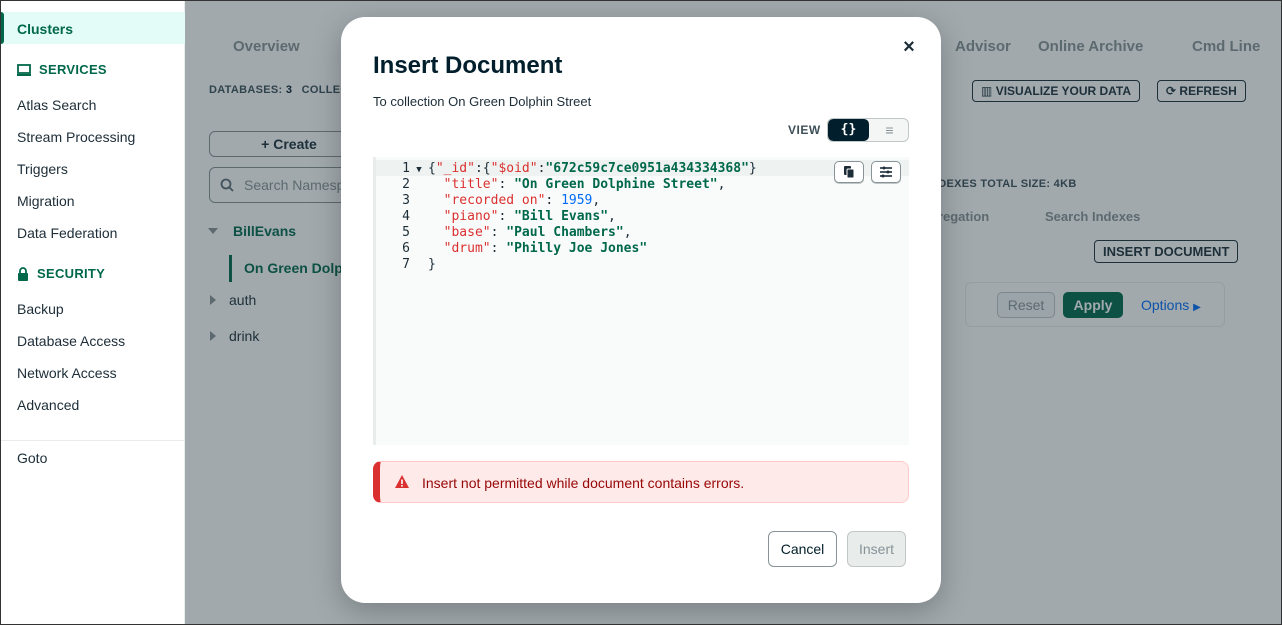  What do you see at coordinates (467, 248) in the screenshot?
I see `code-key: "drum"` at bounding box center [467, 248].